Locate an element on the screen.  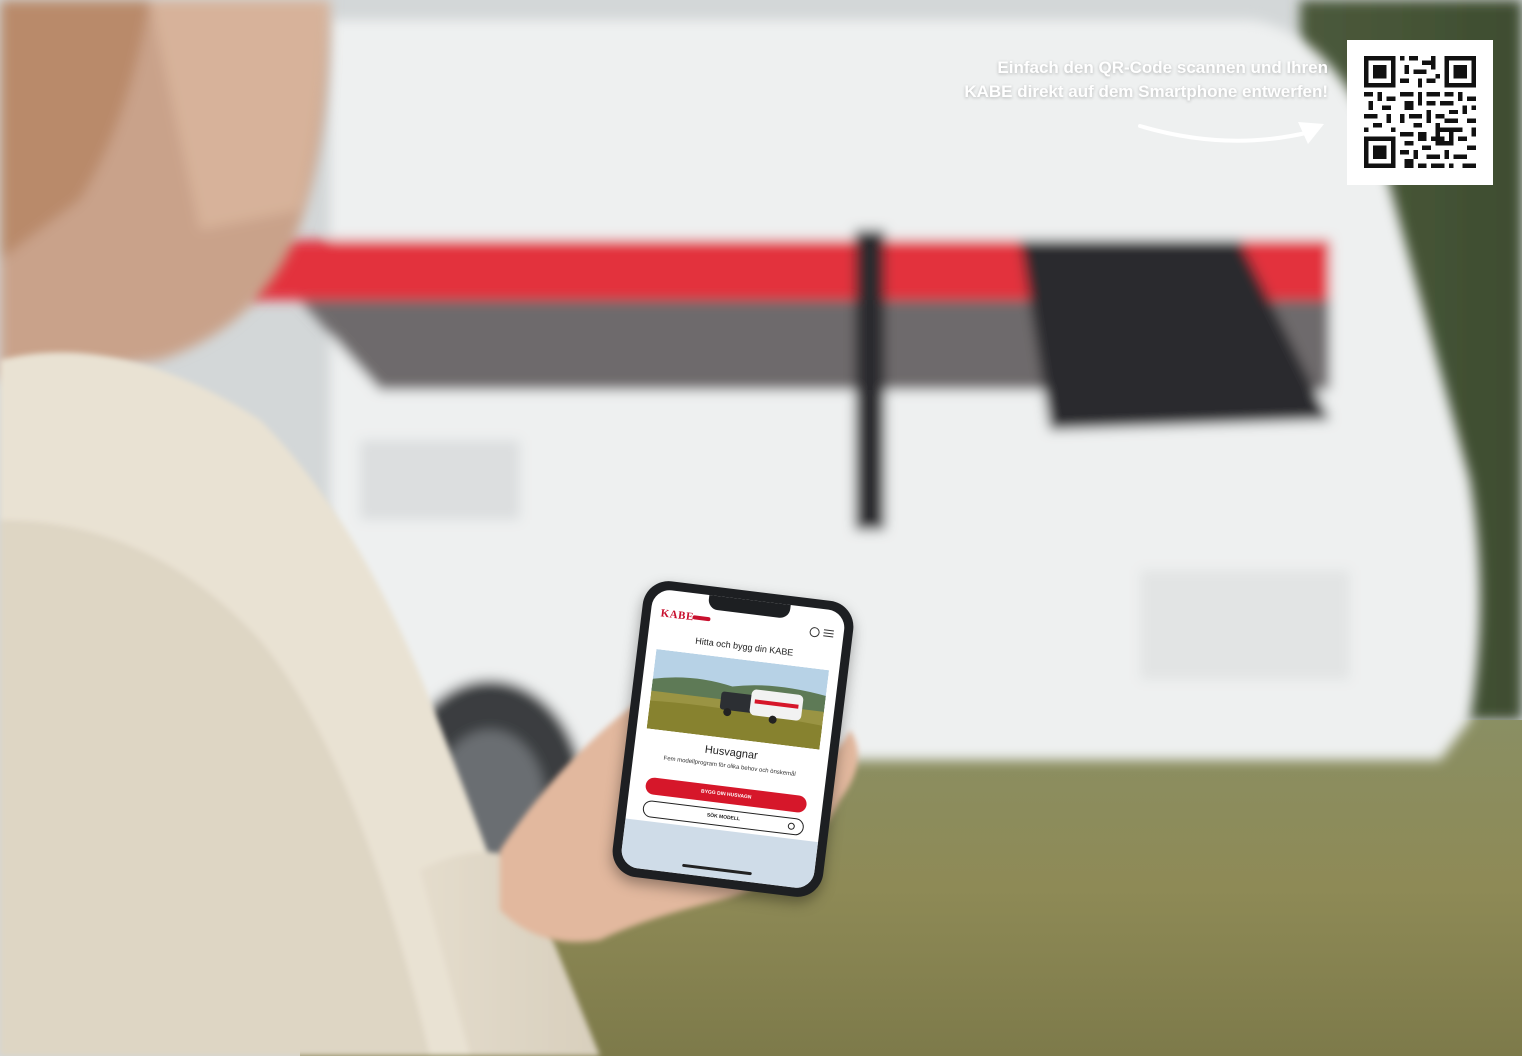
globe-icon is located at coordinates (815, 632).